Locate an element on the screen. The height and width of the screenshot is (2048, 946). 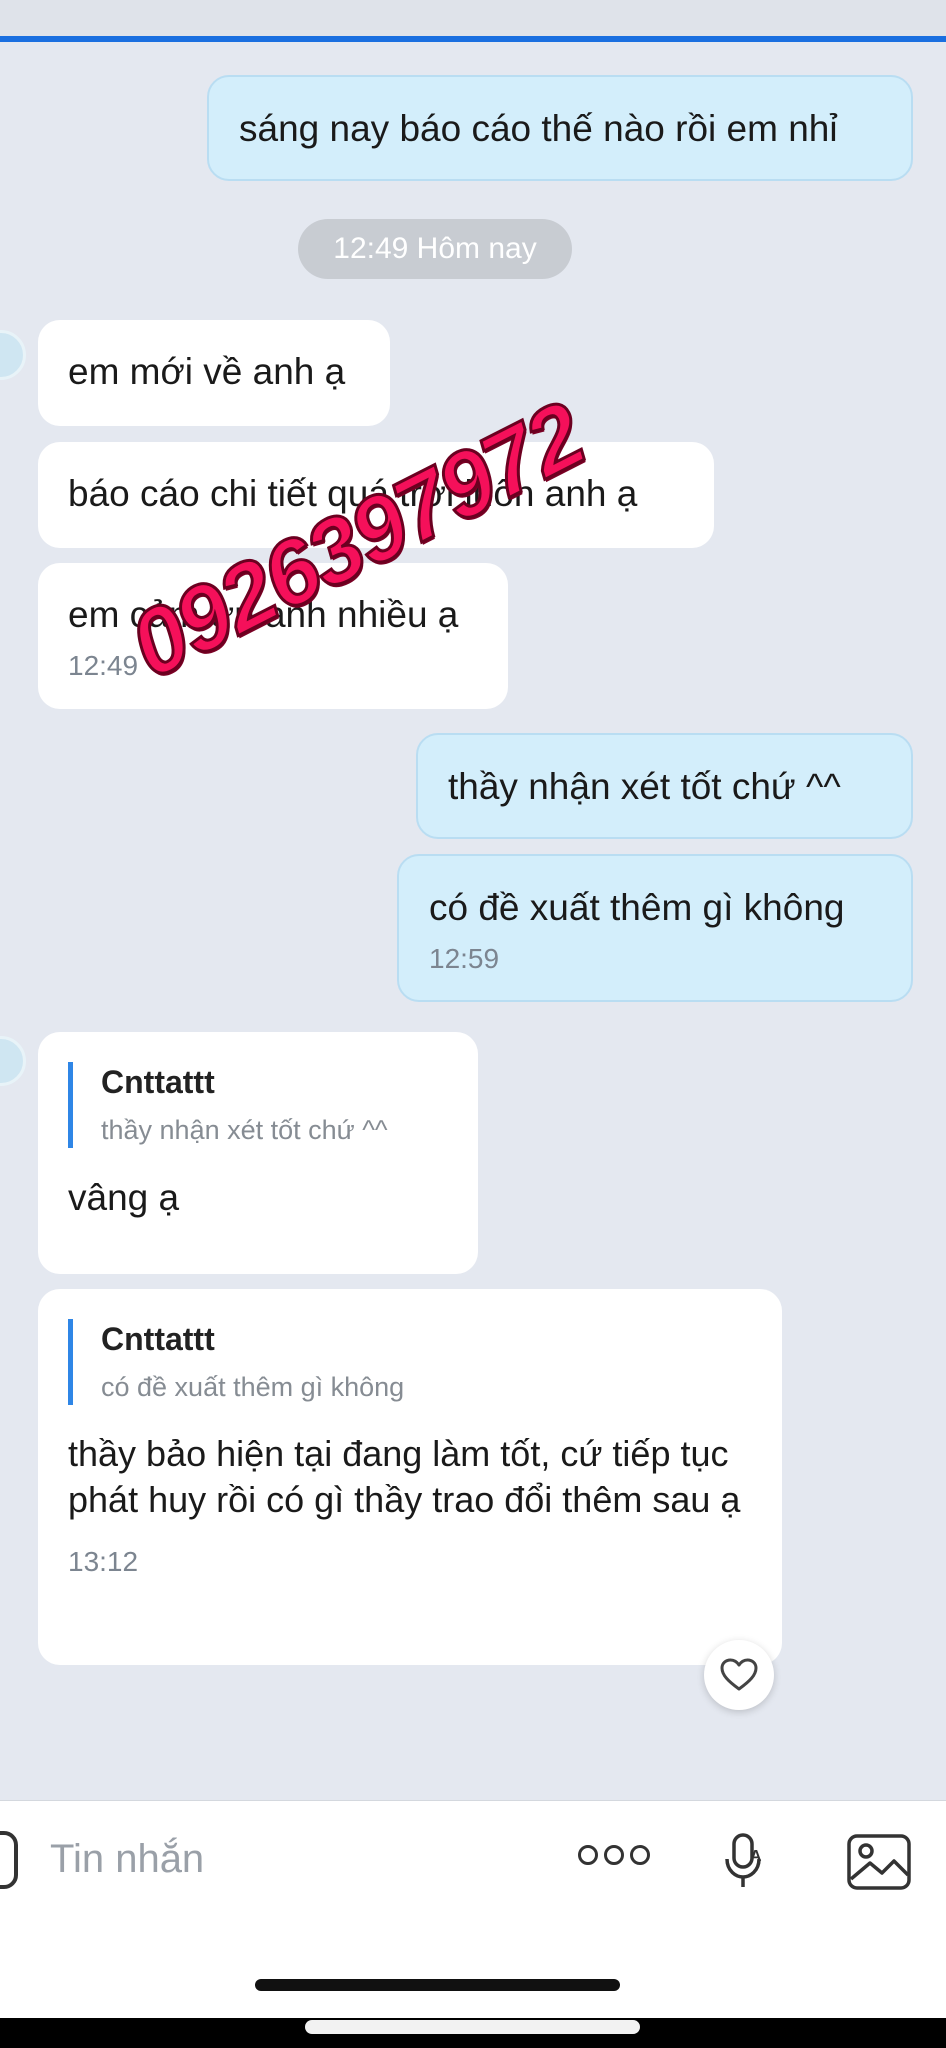
header-fragment is located at coordinates (473, 18).